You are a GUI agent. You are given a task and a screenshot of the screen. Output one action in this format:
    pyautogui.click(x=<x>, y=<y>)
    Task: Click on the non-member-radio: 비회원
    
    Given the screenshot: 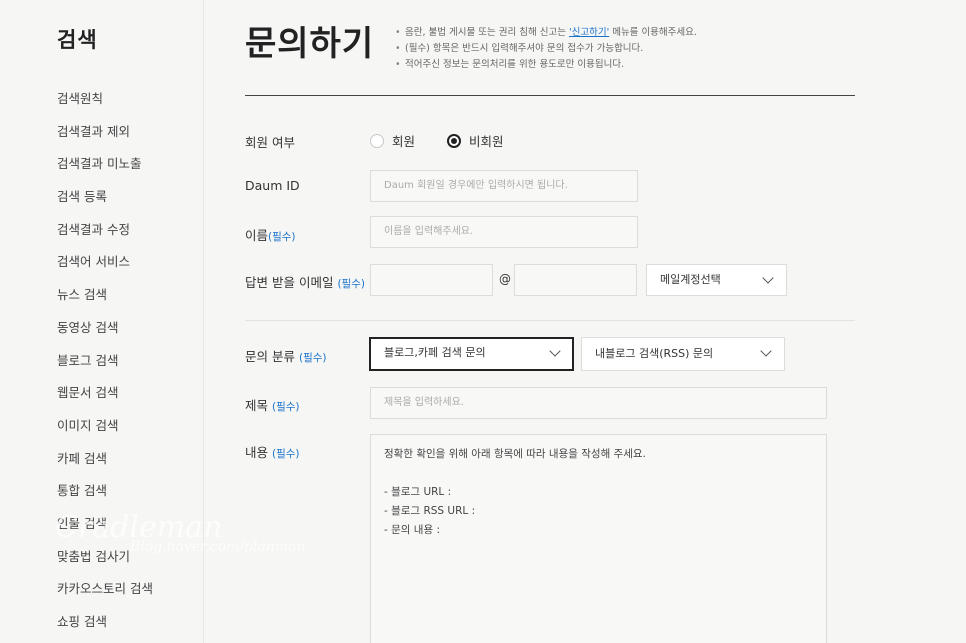 What is the action you would take?
    pyautogui.click(x=475, y=140)
    